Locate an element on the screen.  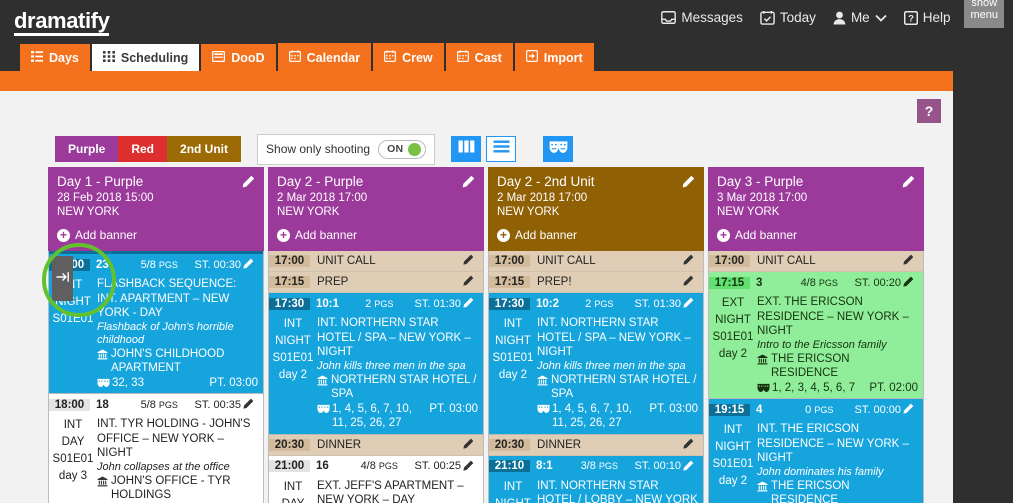
nav-me: Me is located at coordinates (860, 17).